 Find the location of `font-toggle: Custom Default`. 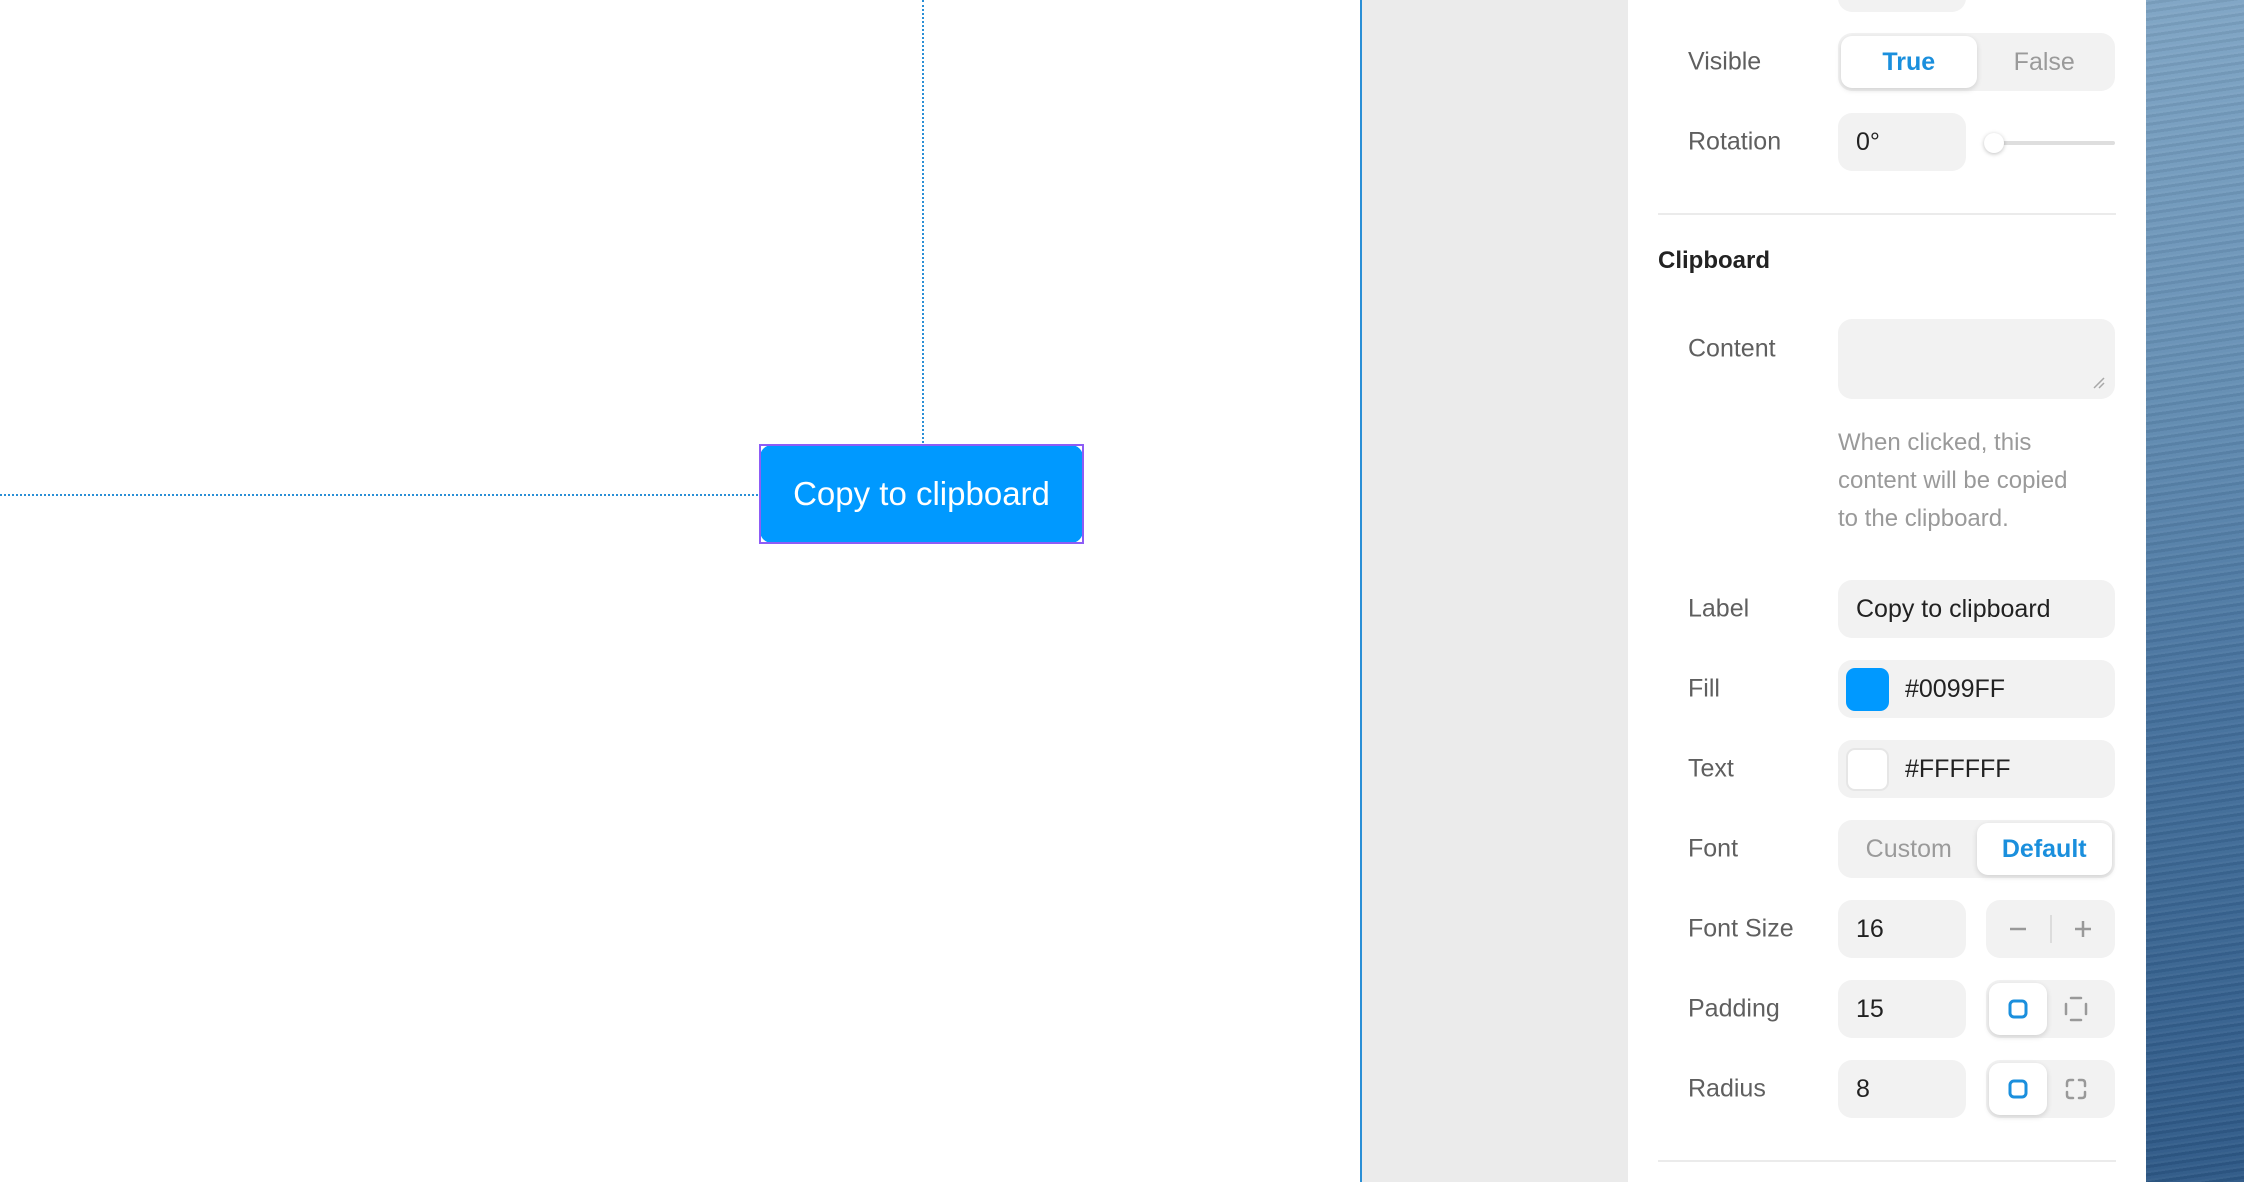

font-toggle: Custom Default is located at coordinates (1976, 849).